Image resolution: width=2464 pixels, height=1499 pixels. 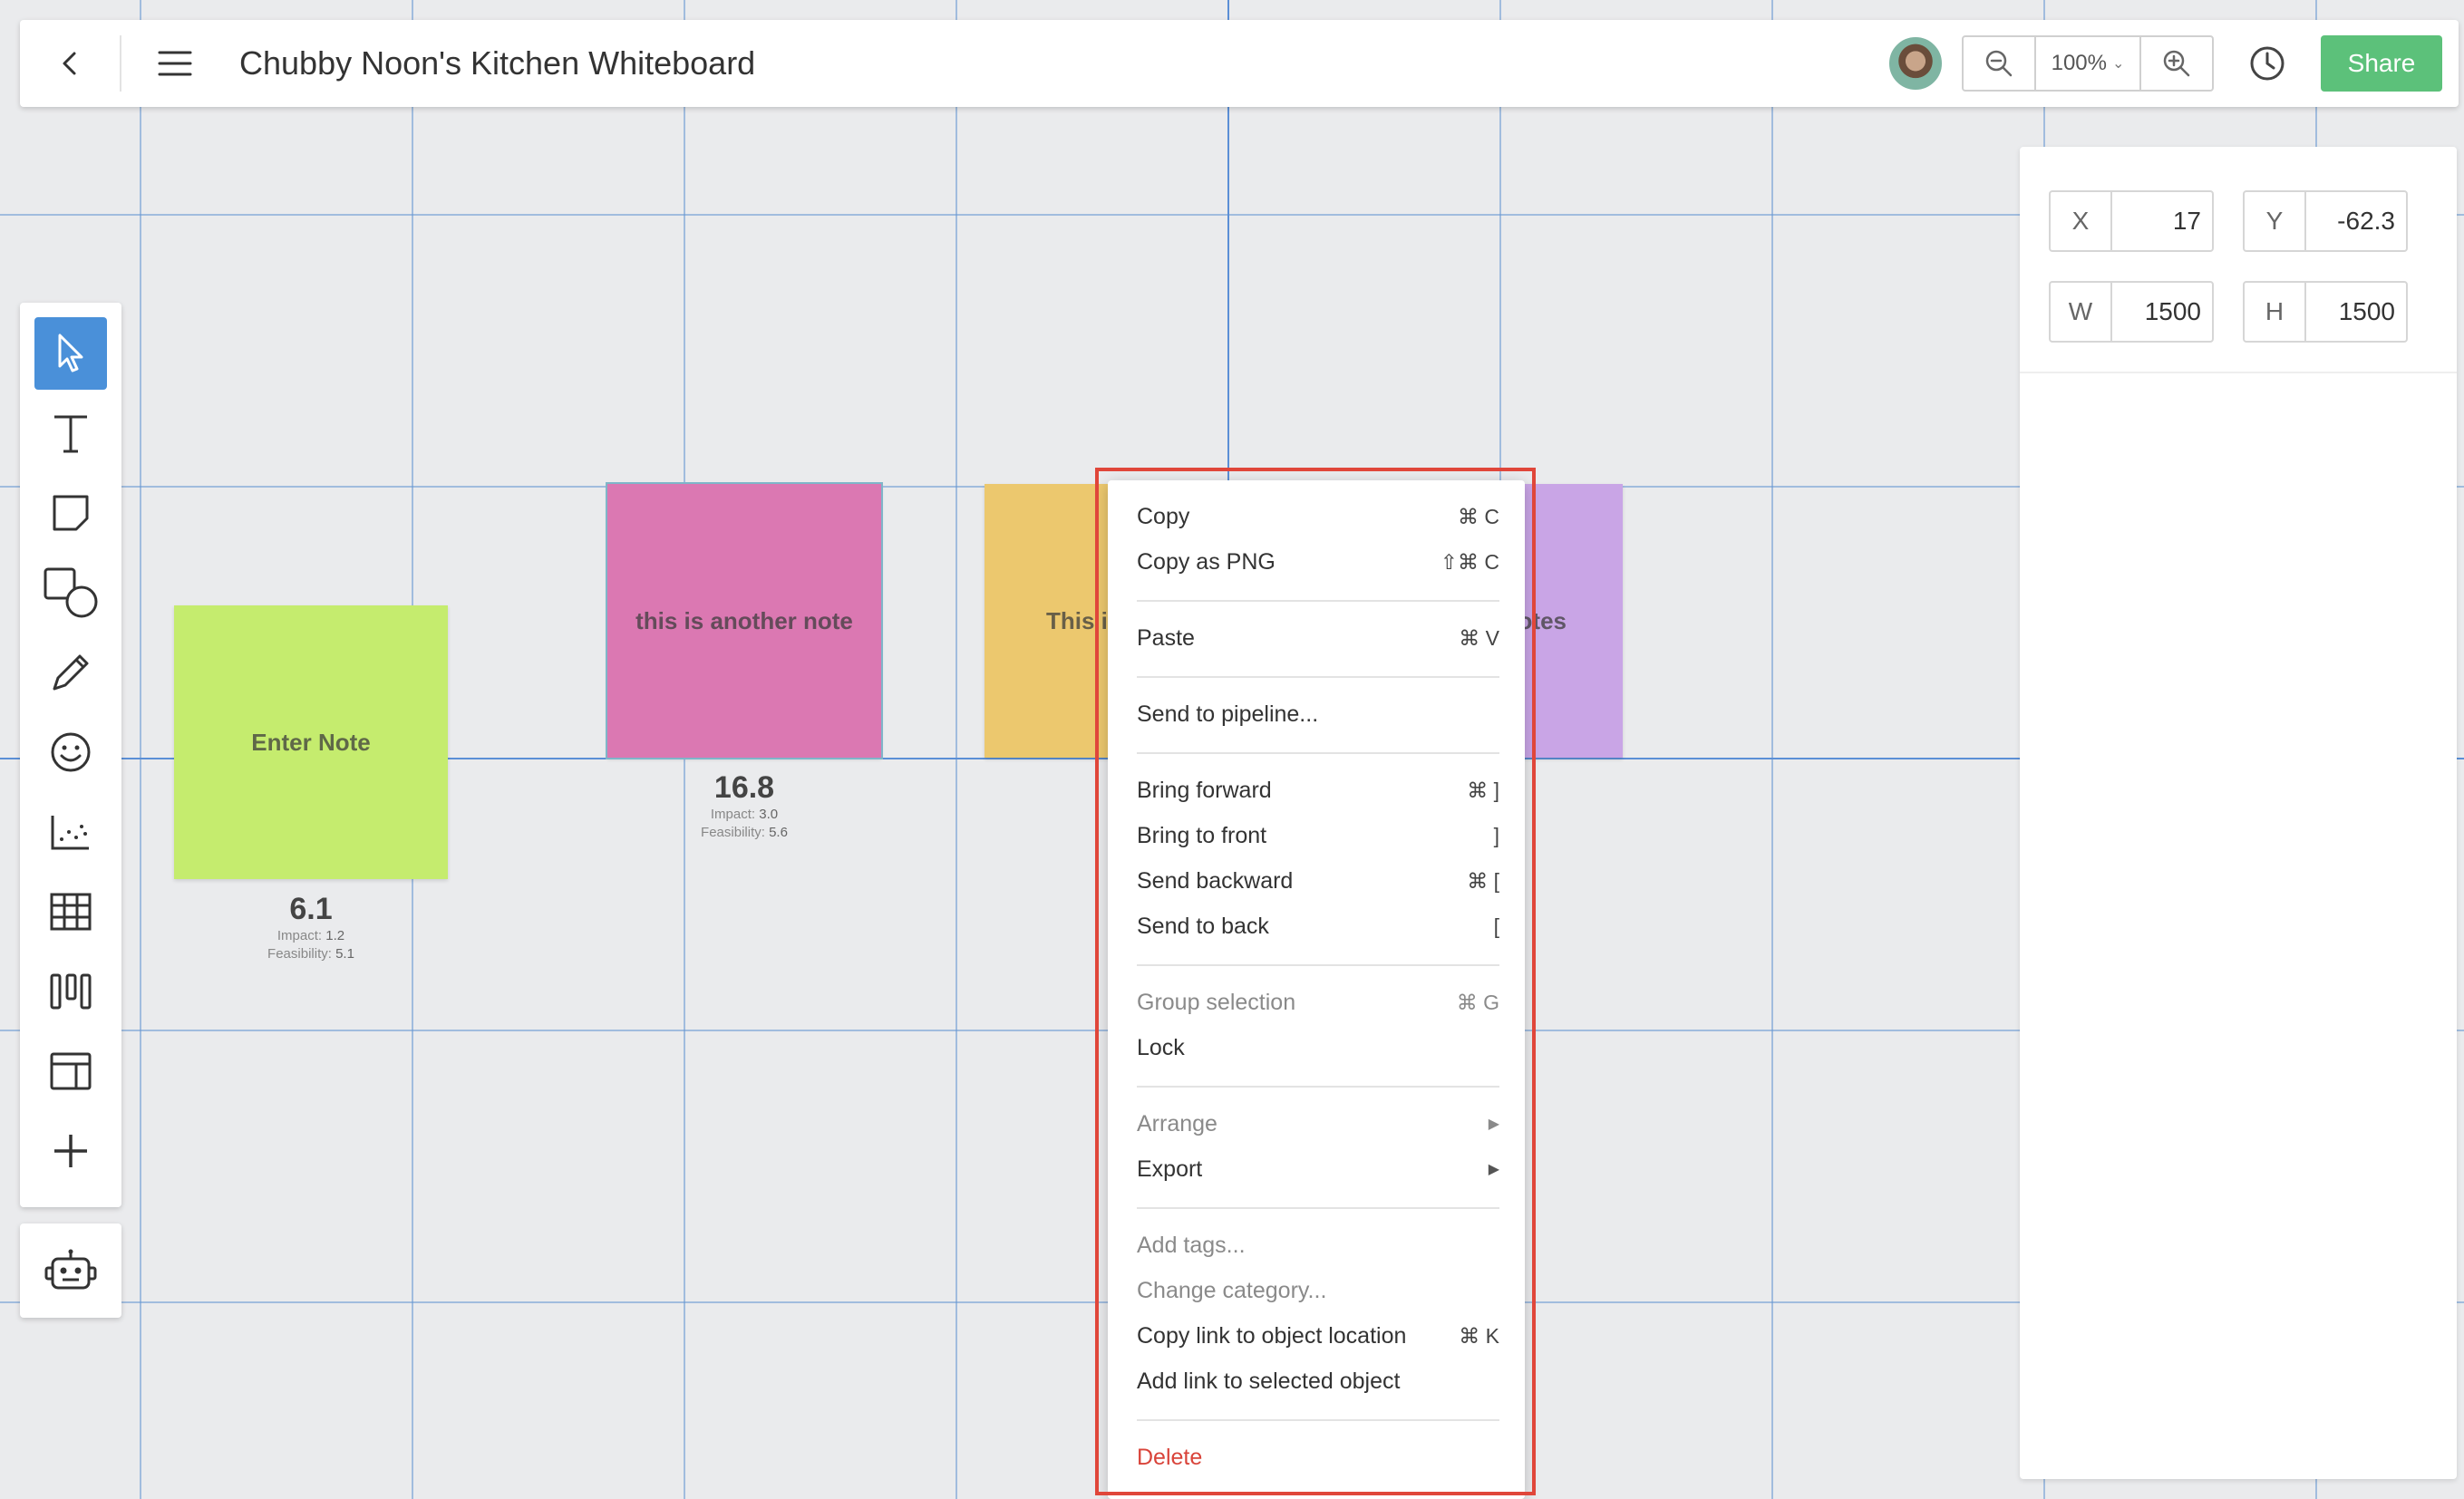 I want to click on menu-item-label: Group selection, so click(x=1216, y=1002).